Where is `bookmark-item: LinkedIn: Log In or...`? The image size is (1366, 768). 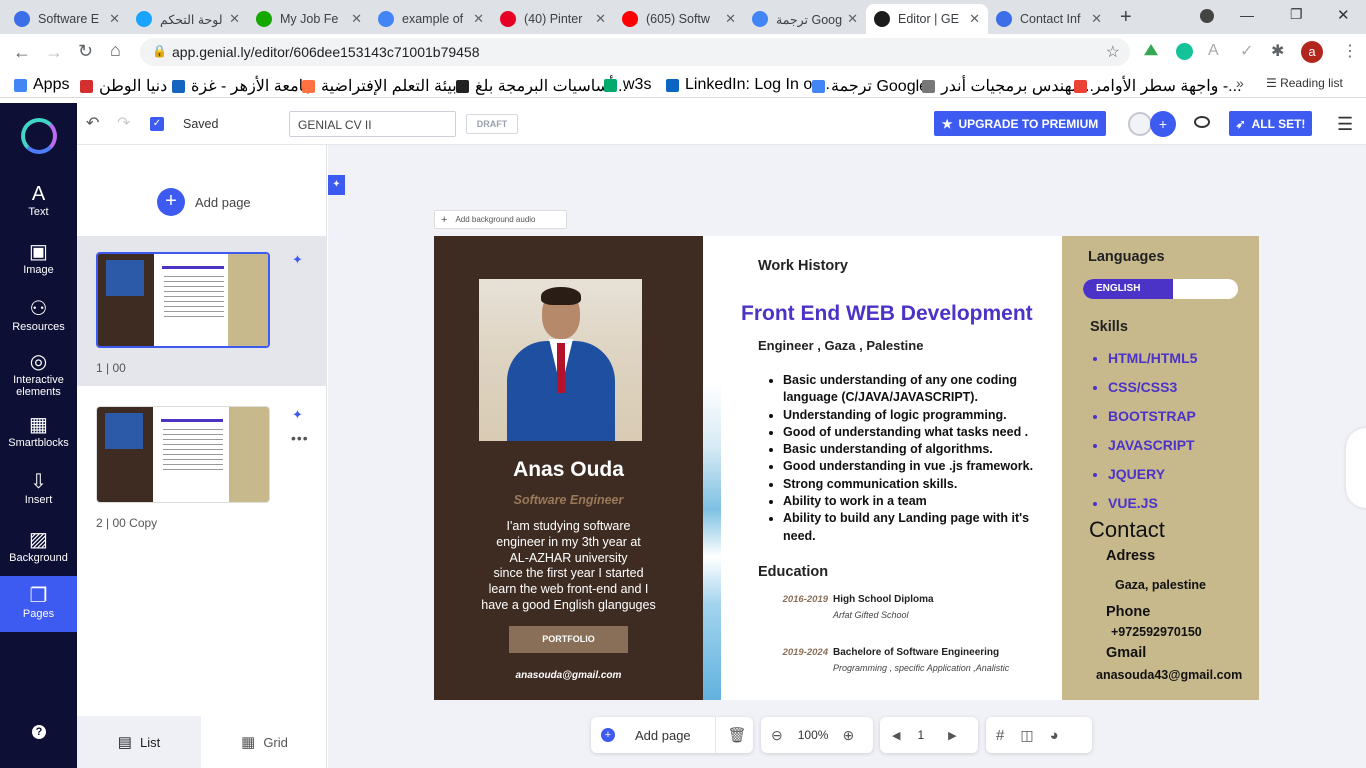
bookmark-item: LinkedIn: Log In or... is located at coordinates (748, 85).